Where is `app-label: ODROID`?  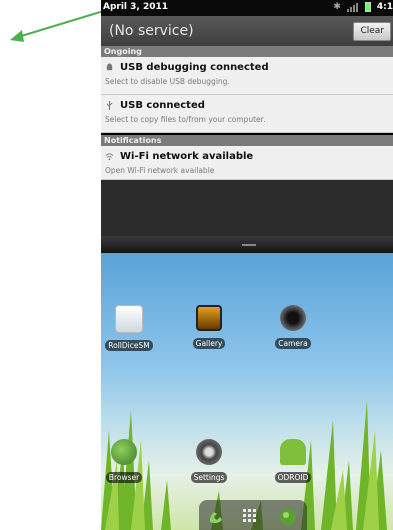
app-label: ODROID is located at coordinates (293, 477).